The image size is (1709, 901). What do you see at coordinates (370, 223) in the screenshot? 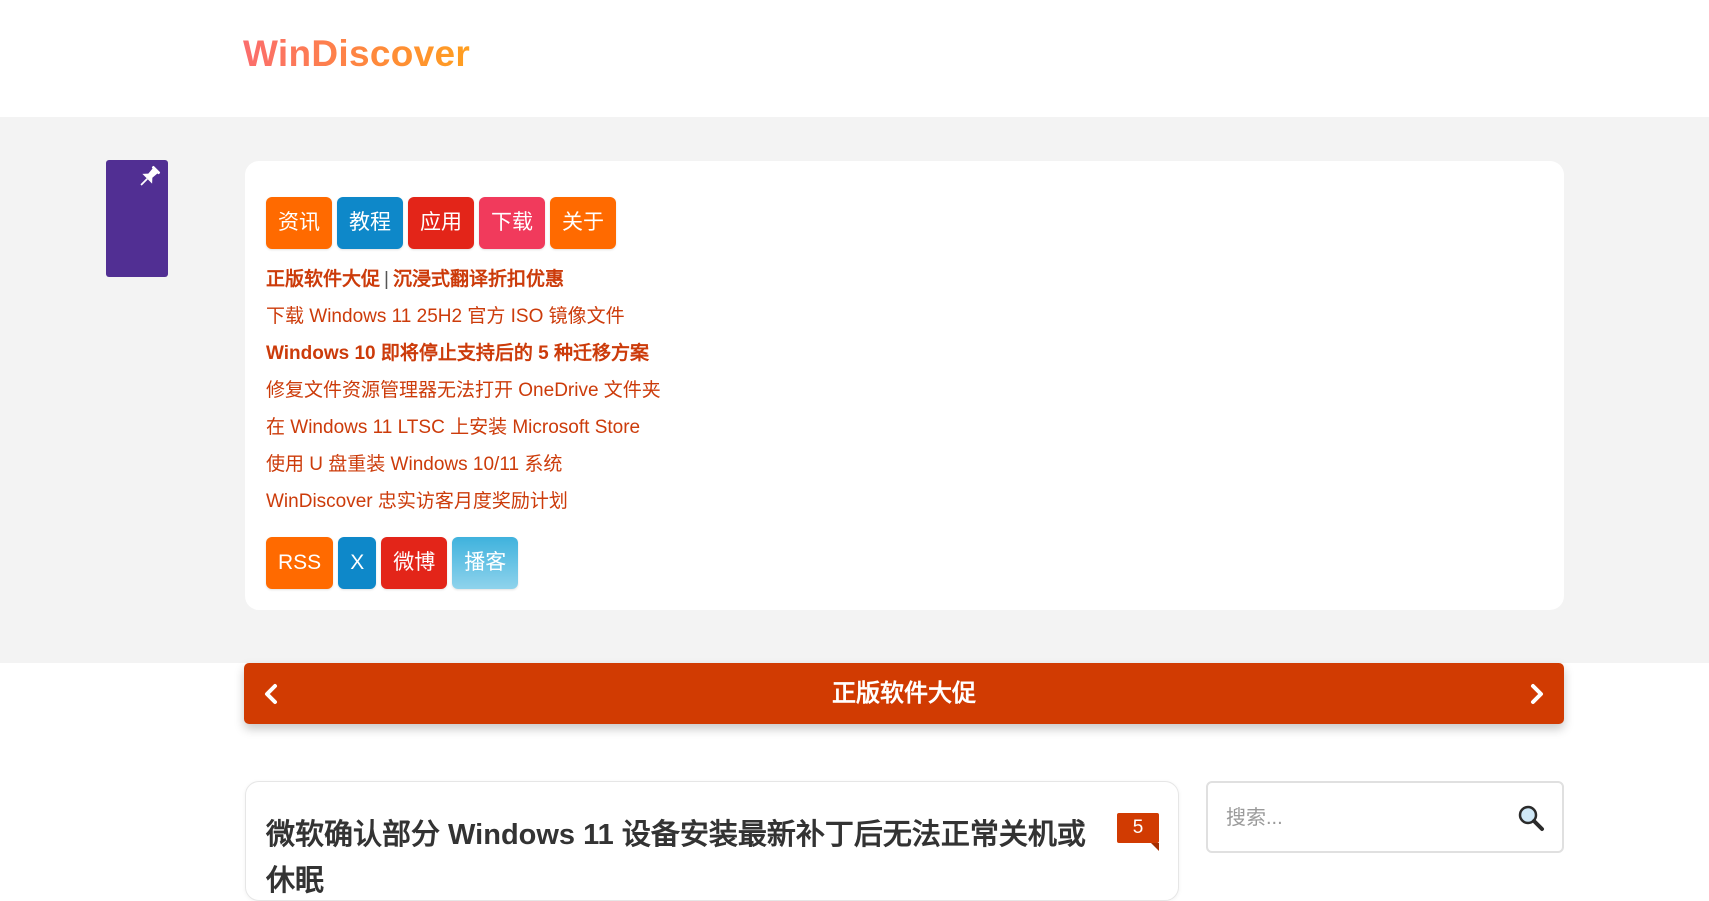
I see `category-button-tutorials: 教程` at bounding box center [370, 223].